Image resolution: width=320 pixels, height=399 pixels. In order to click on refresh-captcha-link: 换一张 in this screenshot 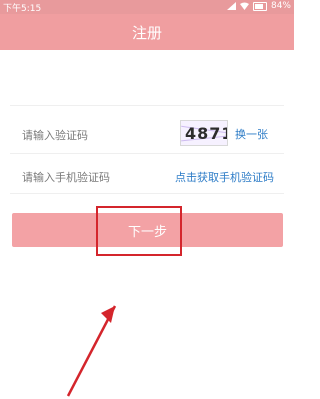, I will do `click(251, 134)`.